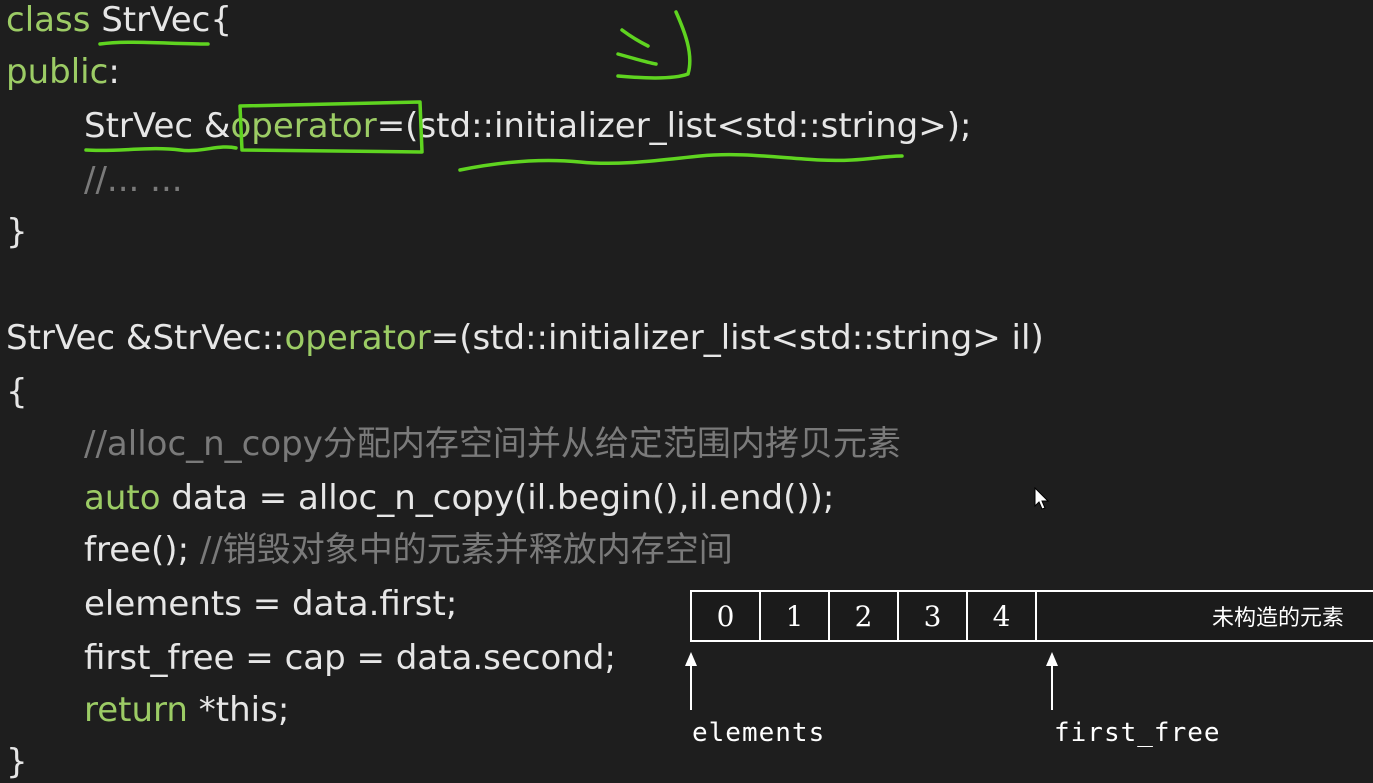  What do you see at coordinates (1052, 687) in the screenshot?
I see `first-free-arrow` at bounding box center [1052, 687].